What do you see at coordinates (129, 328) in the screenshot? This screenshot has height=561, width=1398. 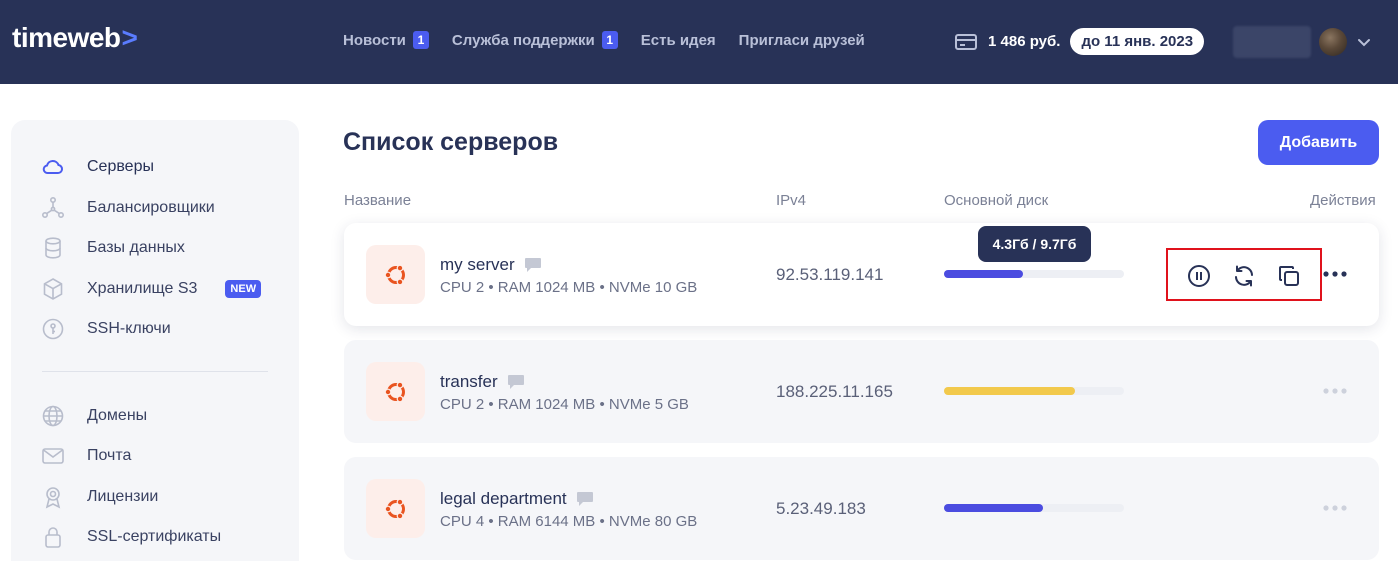 I see `sidebar-item-label: SSH-ключи` at bounding box center [129, 328].